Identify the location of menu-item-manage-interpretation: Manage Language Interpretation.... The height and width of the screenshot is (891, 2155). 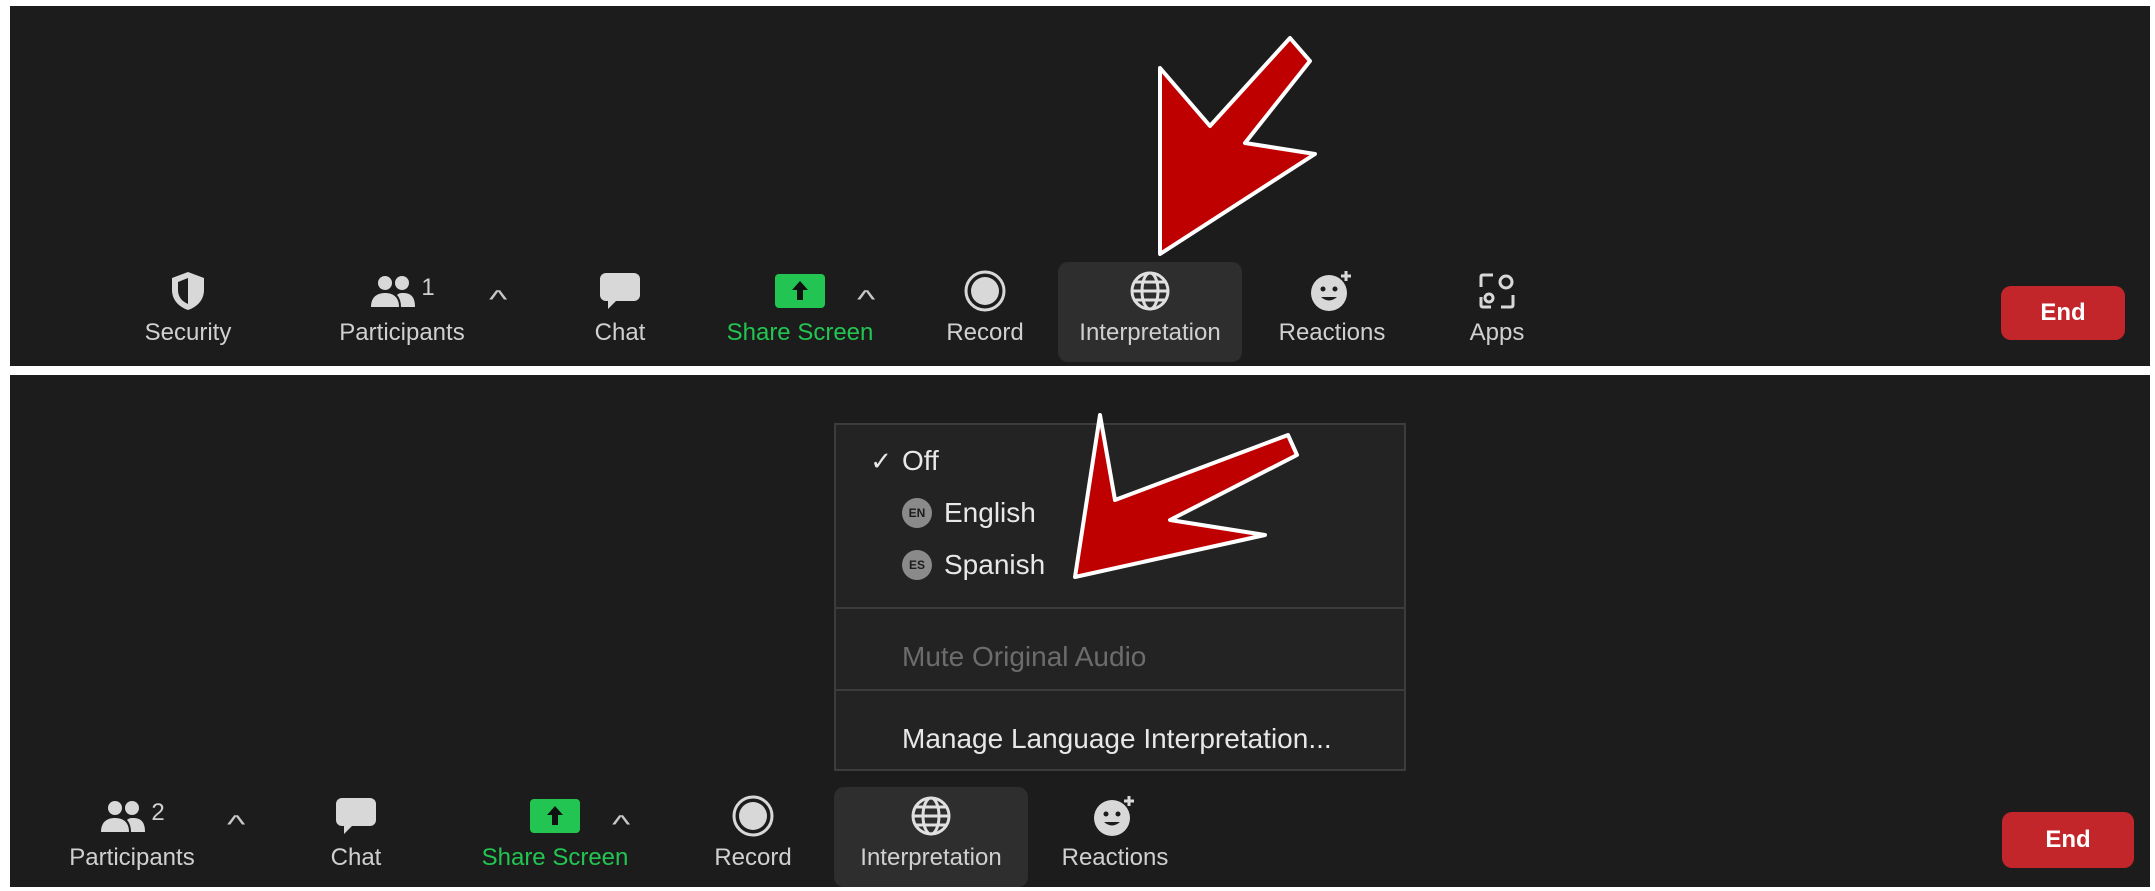
(1120, 739).